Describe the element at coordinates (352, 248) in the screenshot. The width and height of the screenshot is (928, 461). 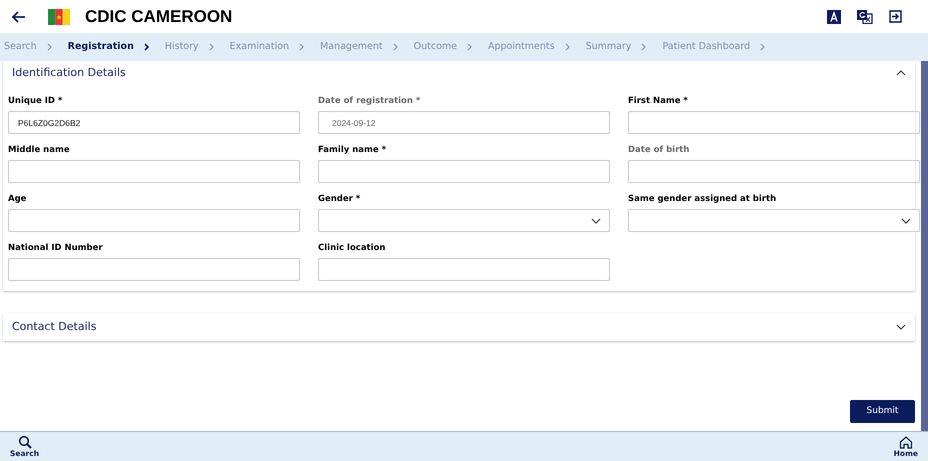
I see `field-label: Clinic location` at that location.